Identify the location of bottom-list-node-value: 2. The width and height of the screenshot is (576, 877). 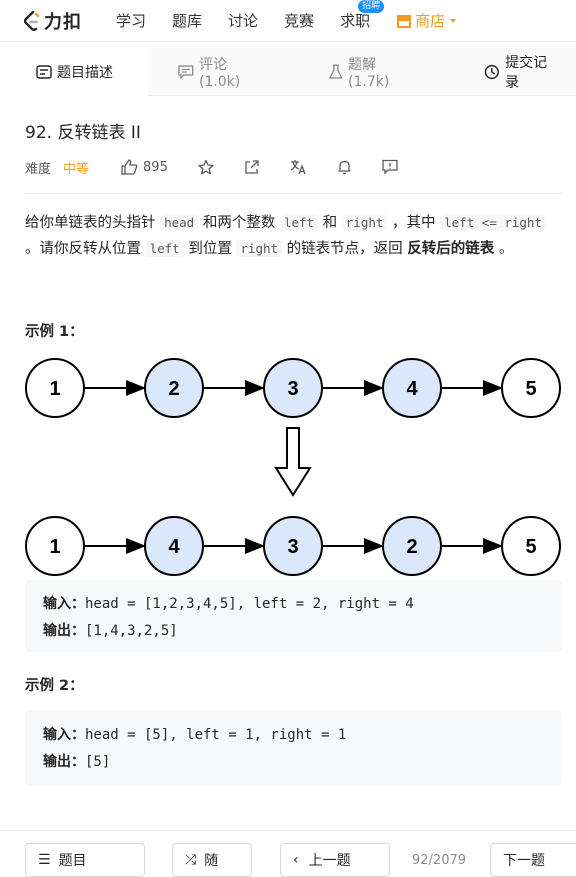
(411, 547).